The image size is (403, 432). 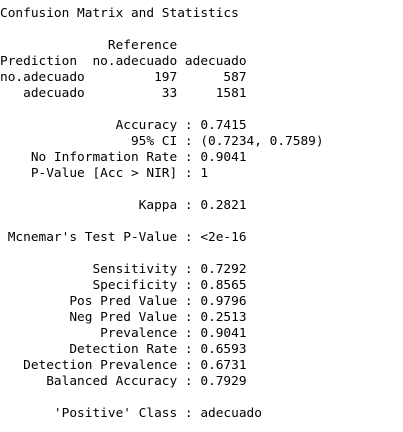 I want to click on stat-detection-rate: Detection Rate : 0.6593, so click(x=123, y=349).